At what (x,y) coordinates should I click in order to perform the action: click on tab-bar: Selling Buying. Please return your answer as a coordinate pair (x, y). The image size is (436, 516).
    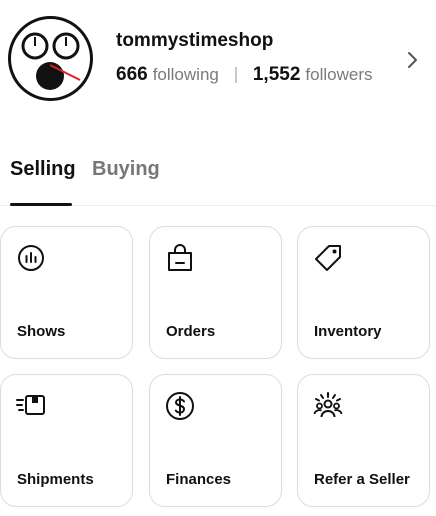
    Looking at the image, I should click on (218, 179).